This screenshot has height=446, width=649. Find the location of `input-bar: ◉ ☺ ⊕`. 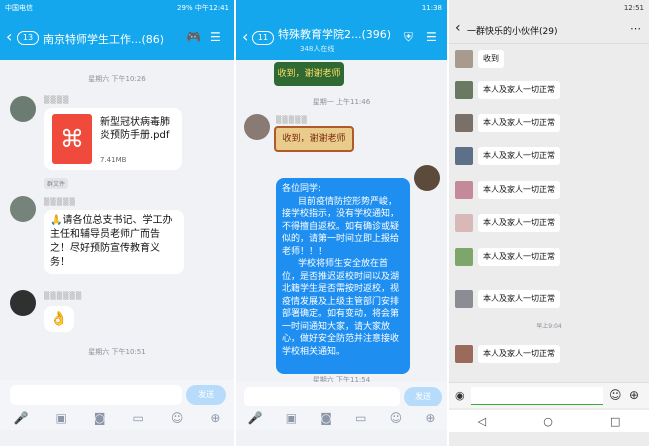

input-bar: ◉ ☺ ⊕ is located at coordinates (549, 395).